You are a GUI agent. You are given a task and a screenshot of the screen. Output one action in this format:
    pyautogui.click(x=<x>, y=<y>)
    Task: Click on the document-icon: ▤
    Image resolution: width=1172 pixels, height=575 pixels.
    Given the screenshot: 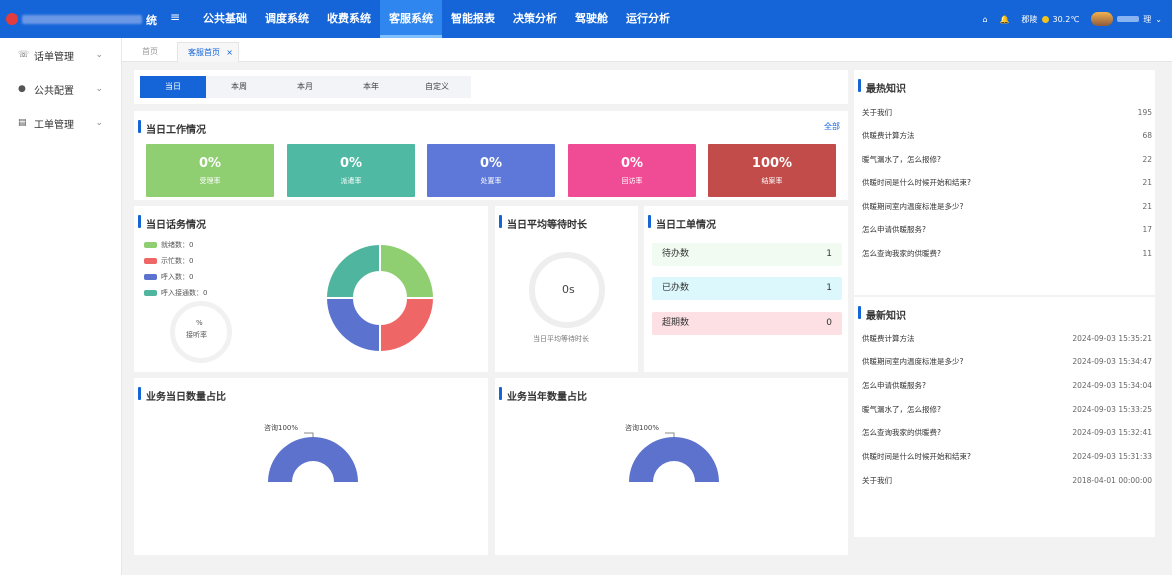 What is the action you would take?
    pyautogui.click(x=22, y=123)
    